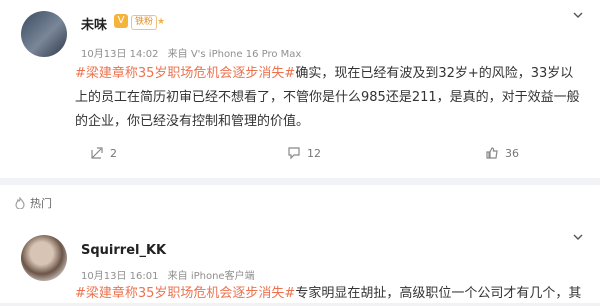 The image size is (600, 306). What do you see at coordinates (438, 293) in the screenshot?
I see `comment-text: 专家明显在胡扯，高级职位一个公司才有几个，其` at bounding box center [438, 293].